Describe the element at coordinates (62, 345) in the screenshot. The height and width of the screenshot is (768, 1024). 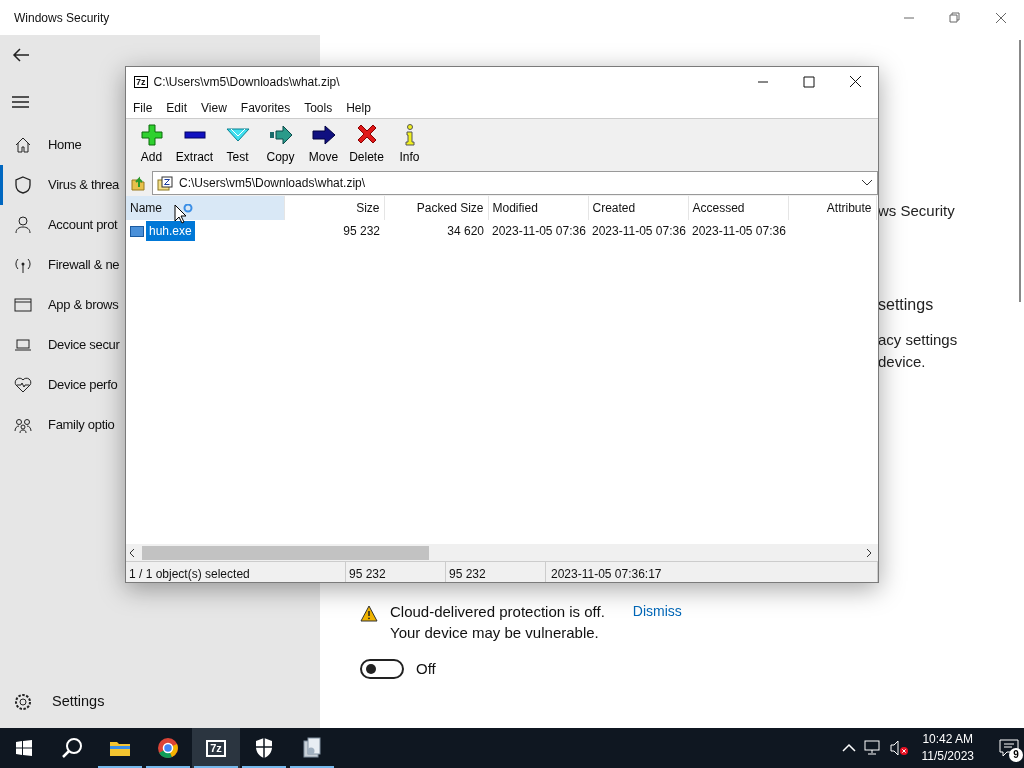
I see `nav-item: Device secur` at that location.